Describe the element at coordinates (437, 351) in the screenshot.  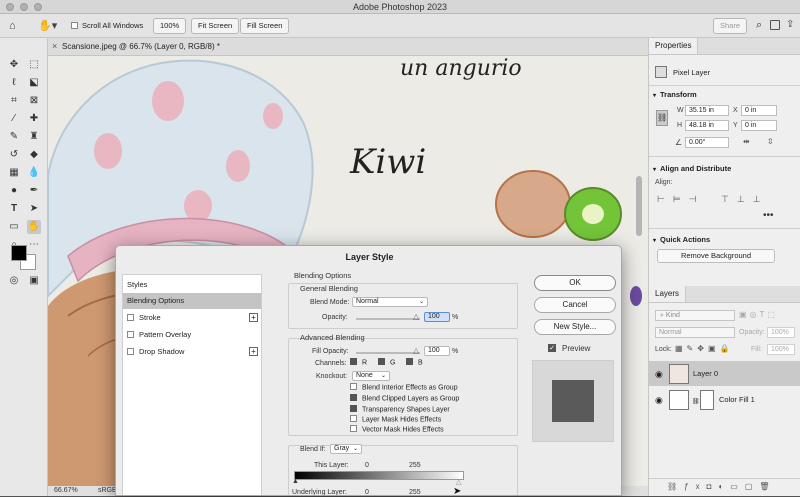
I see `fill-opacity-field: 100` at that location.